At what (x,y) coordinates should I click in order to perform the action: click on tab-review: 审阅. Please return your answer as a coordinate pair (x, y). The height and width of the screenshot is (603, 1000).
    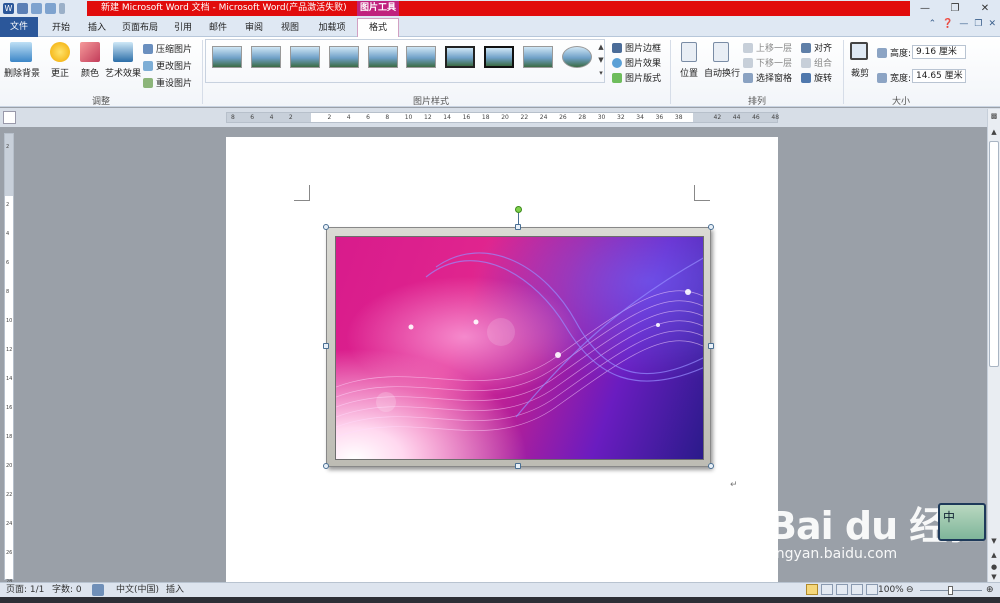
    Looking at the image, I should click on (254, 28).